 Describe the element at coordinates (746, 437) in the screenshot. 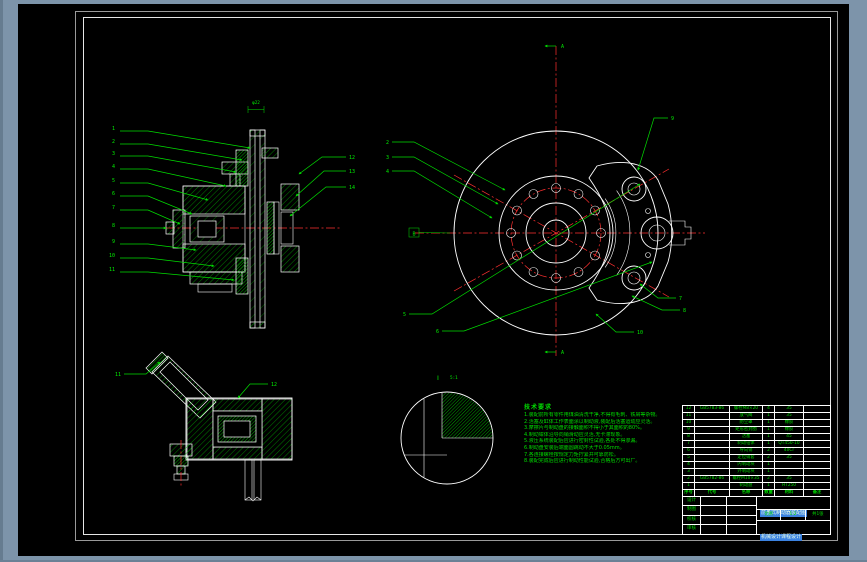

I see `bom-cell: 活塞` at that location.